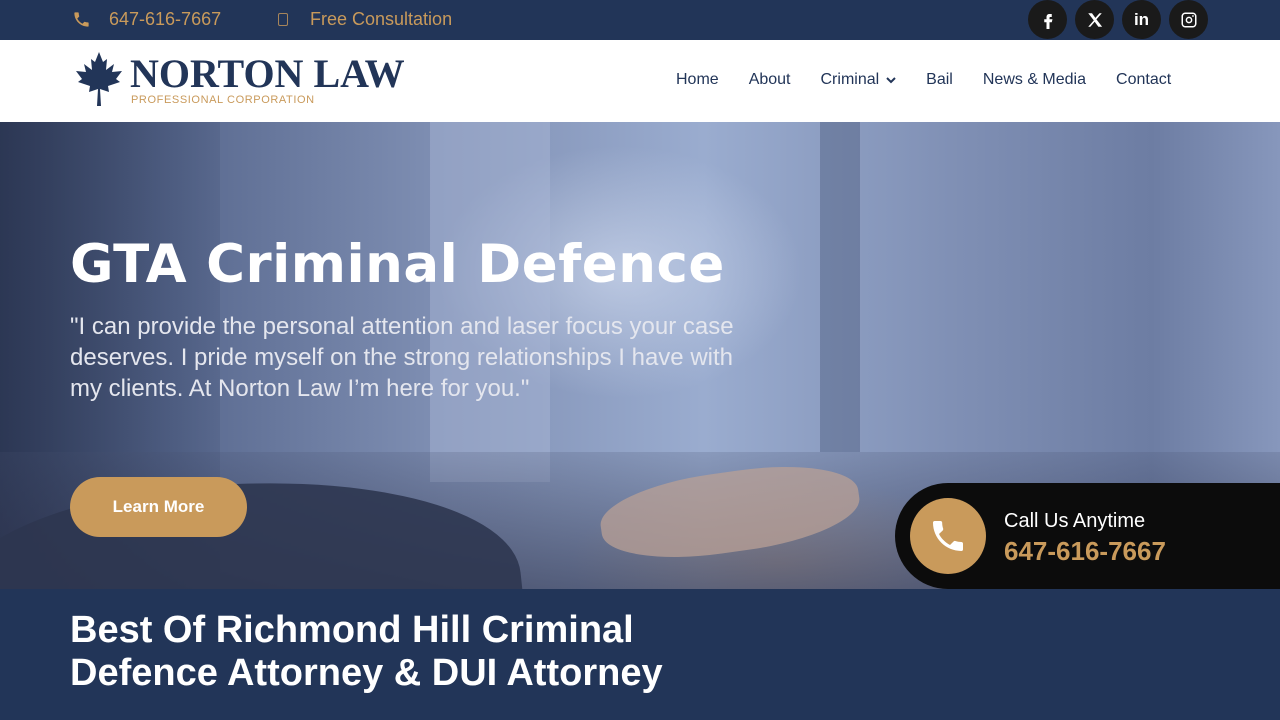  What do you see at coordinates (267, 73) in the screenshot?
I see `logo-name: NORTON LAW` at bounding box center [267, 73].